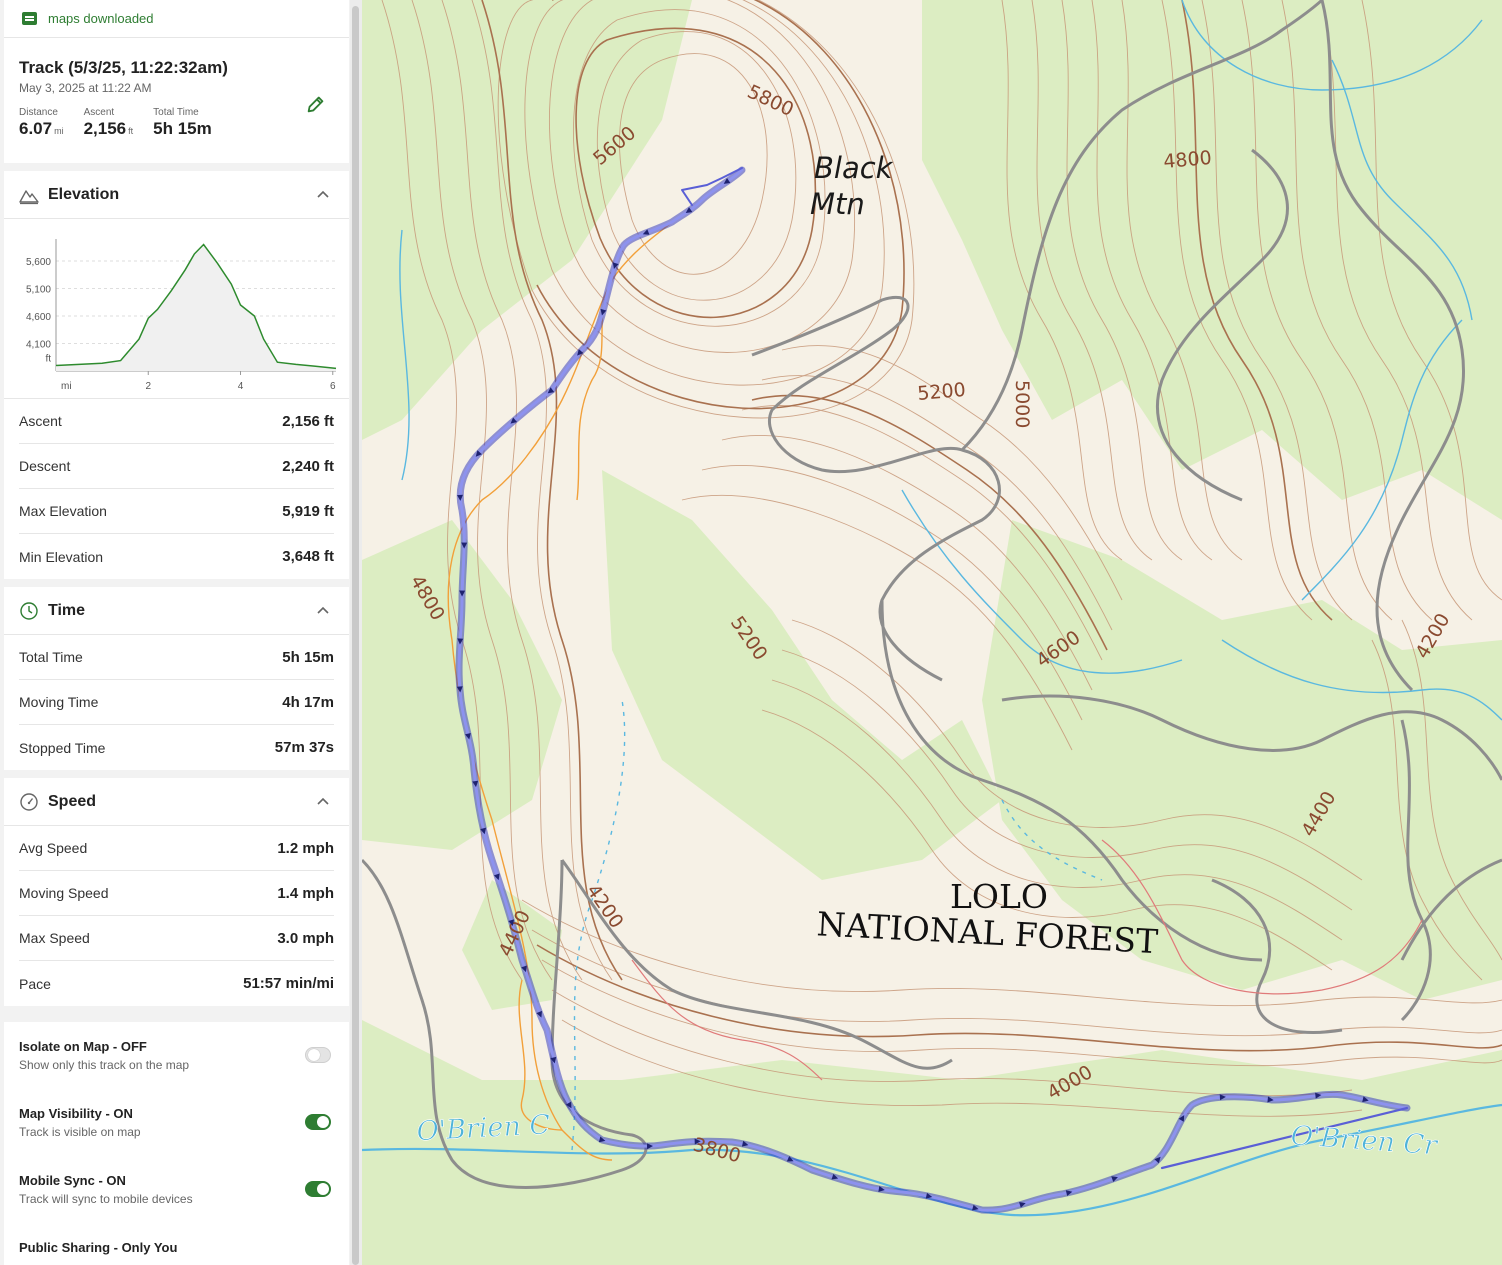 This screenshot has height=1265, width=1502. I want to click on x-tick-label: 4, so click(241, 386).